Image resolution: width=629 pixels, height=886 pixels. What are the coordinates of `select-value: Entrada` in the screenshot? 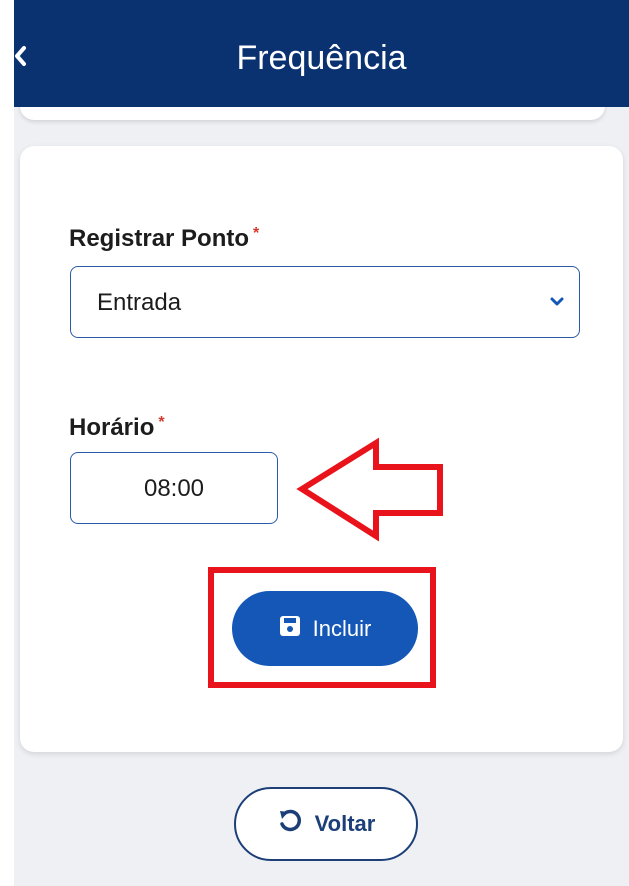 It's located at (139, 302).